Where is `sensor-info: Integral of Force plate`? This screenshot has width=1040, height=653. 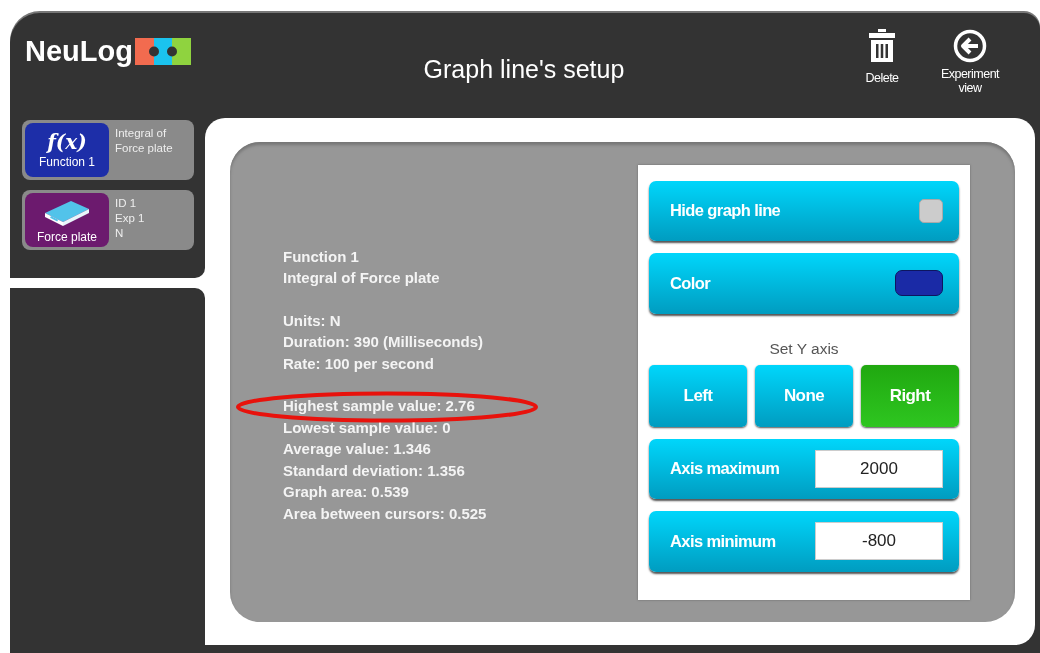
sensor-info: Integral of Force plate is located at coordinates (144, 141).